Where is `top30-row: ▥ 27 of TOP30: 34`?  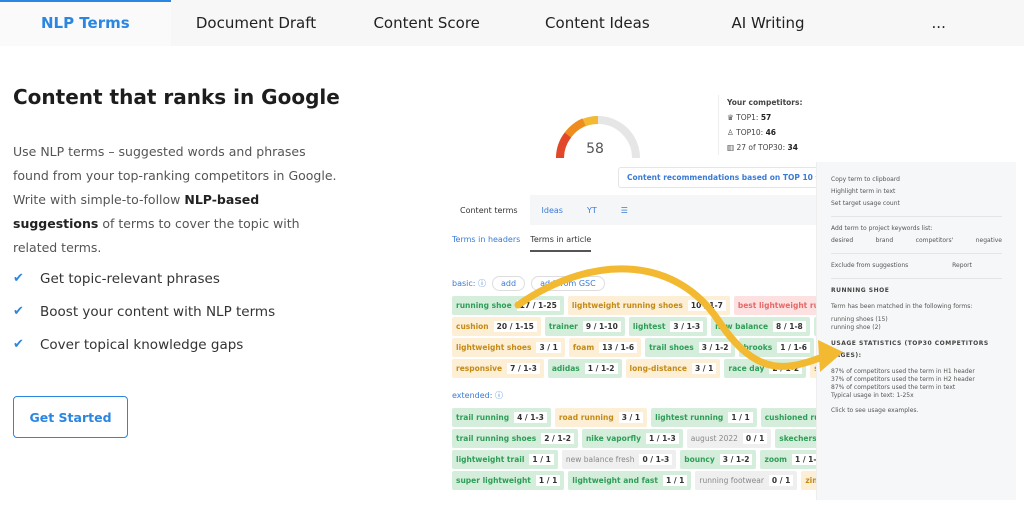 top30-row: ▥ 27 of TOP30: 34 is located at coordinates (764, 147).